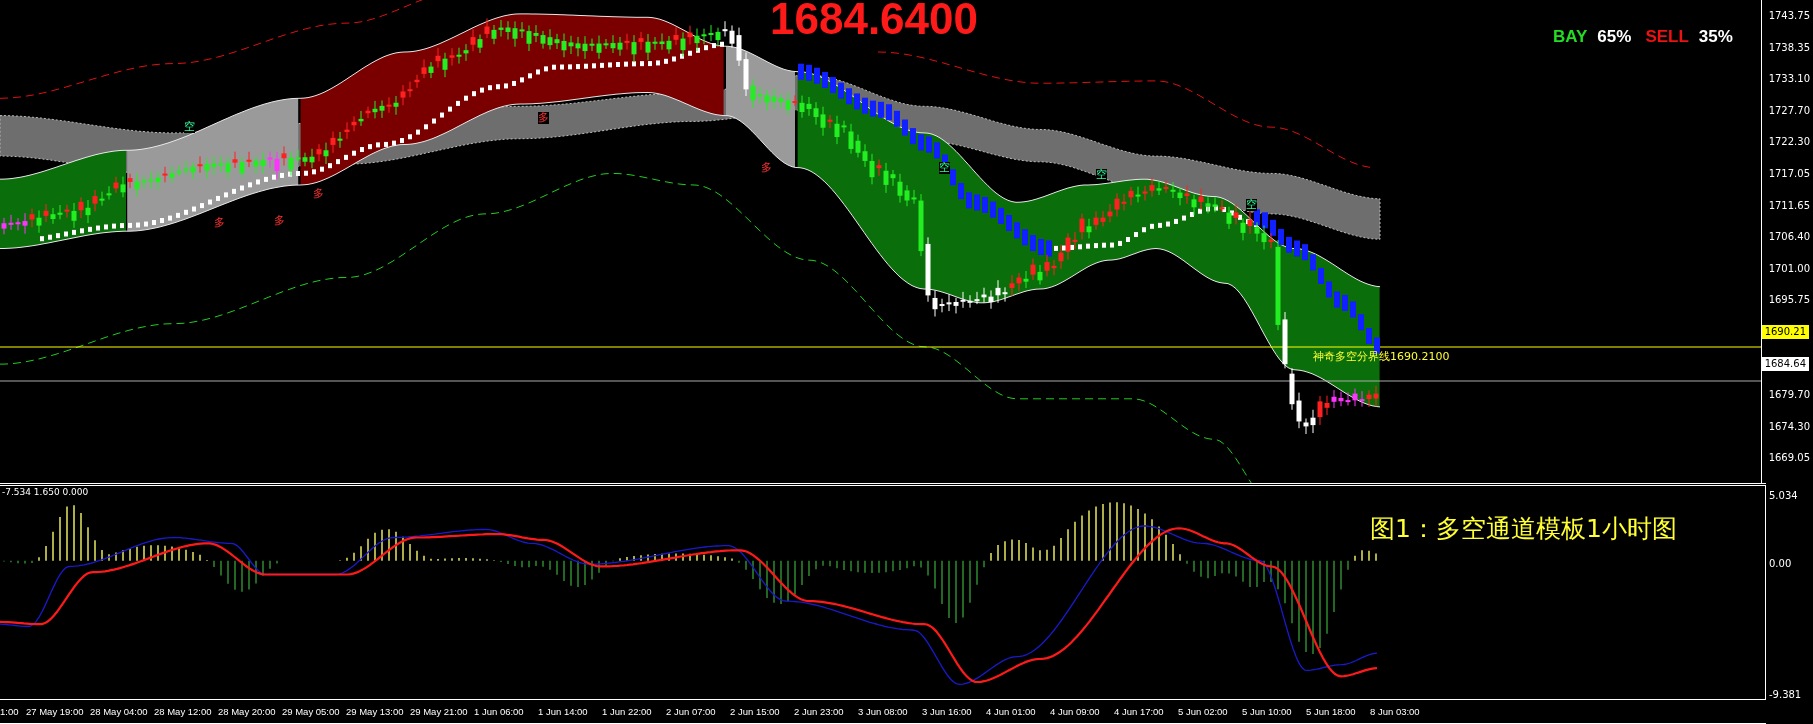  I want to click on time-axis-label: 5 Jun 18:00, so click(1331, 711).